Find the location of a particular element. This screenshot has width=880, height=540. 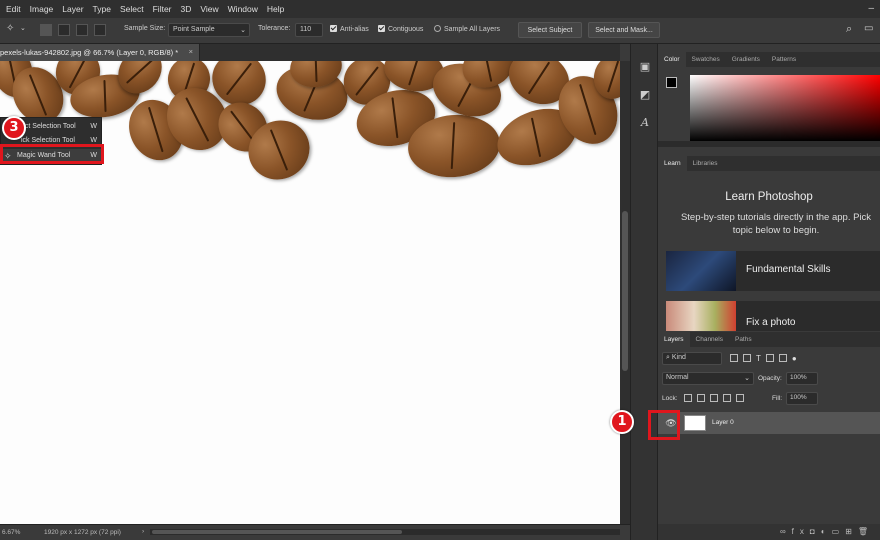

intersect-selection-icon is located at coordinates (100, 30).